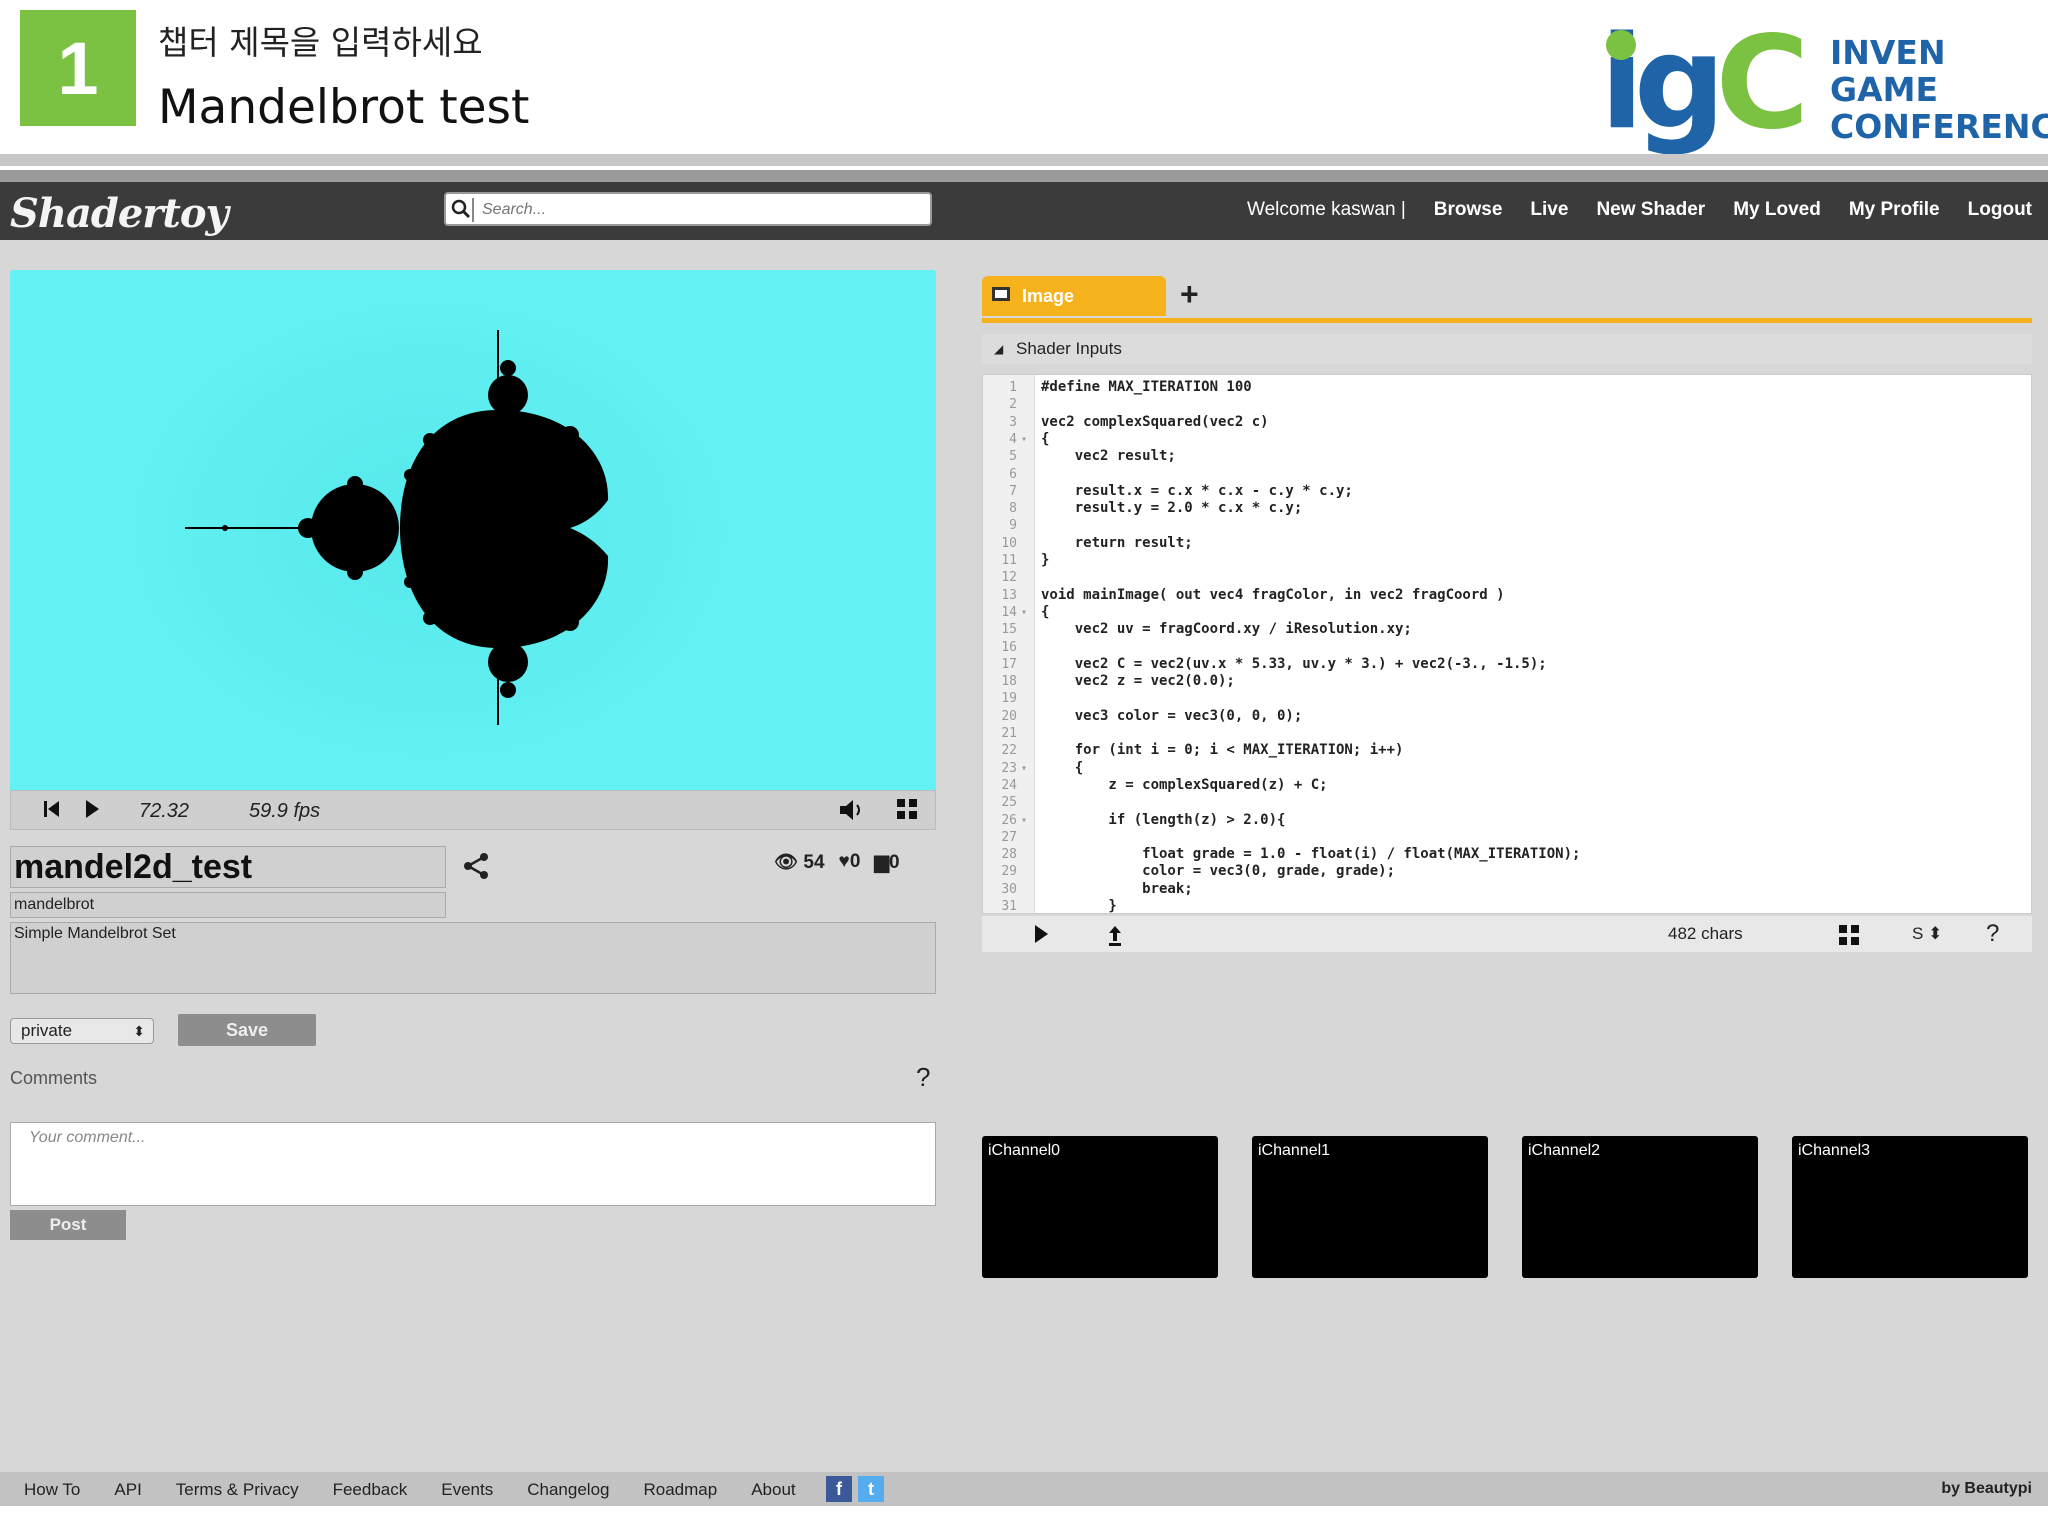 Image resolution: width=2048 pixels, height=1536 pixels. What do you see at coordinates (1009, 664) in the screenshot?
I see `line-number: 17` at bounding box center [1009, 664].